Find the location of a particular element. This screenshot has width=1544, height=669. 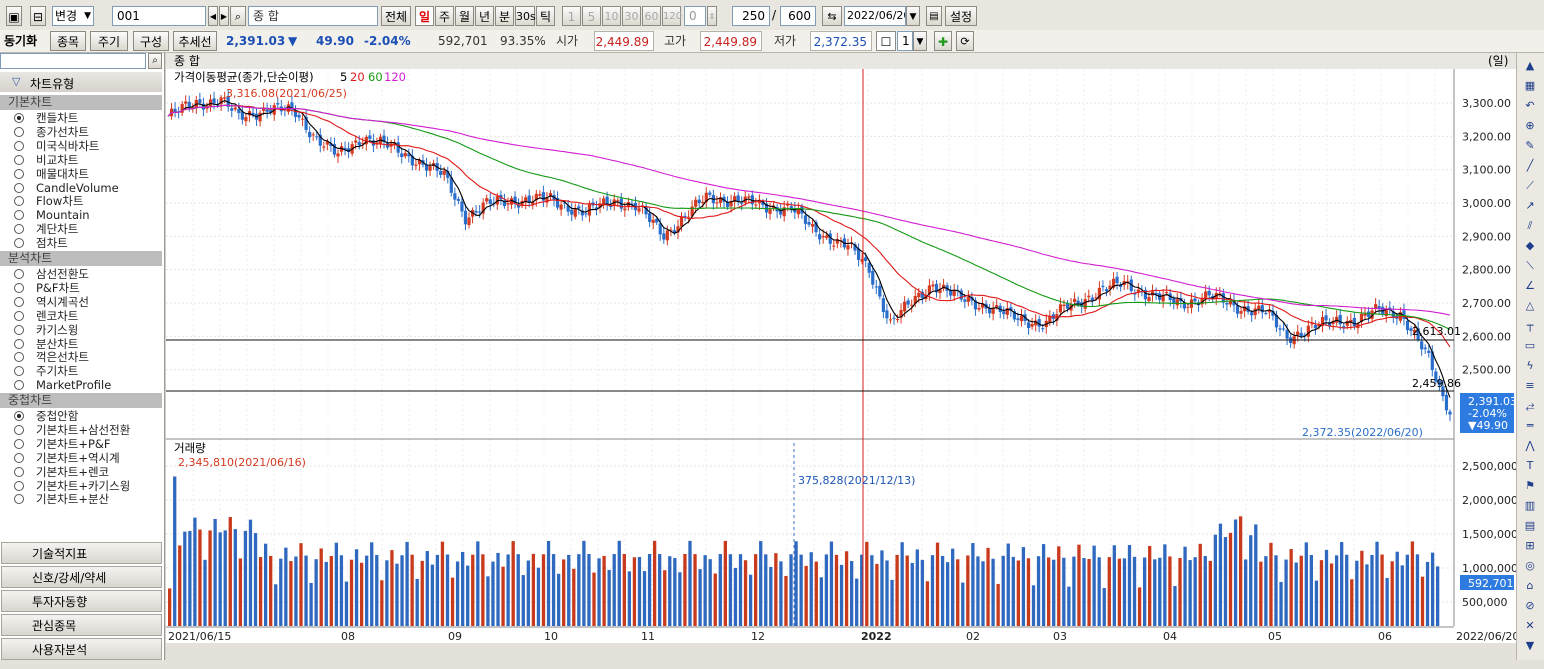

chart-type-option: 캔들차트 is located at coordinates (46, 118).